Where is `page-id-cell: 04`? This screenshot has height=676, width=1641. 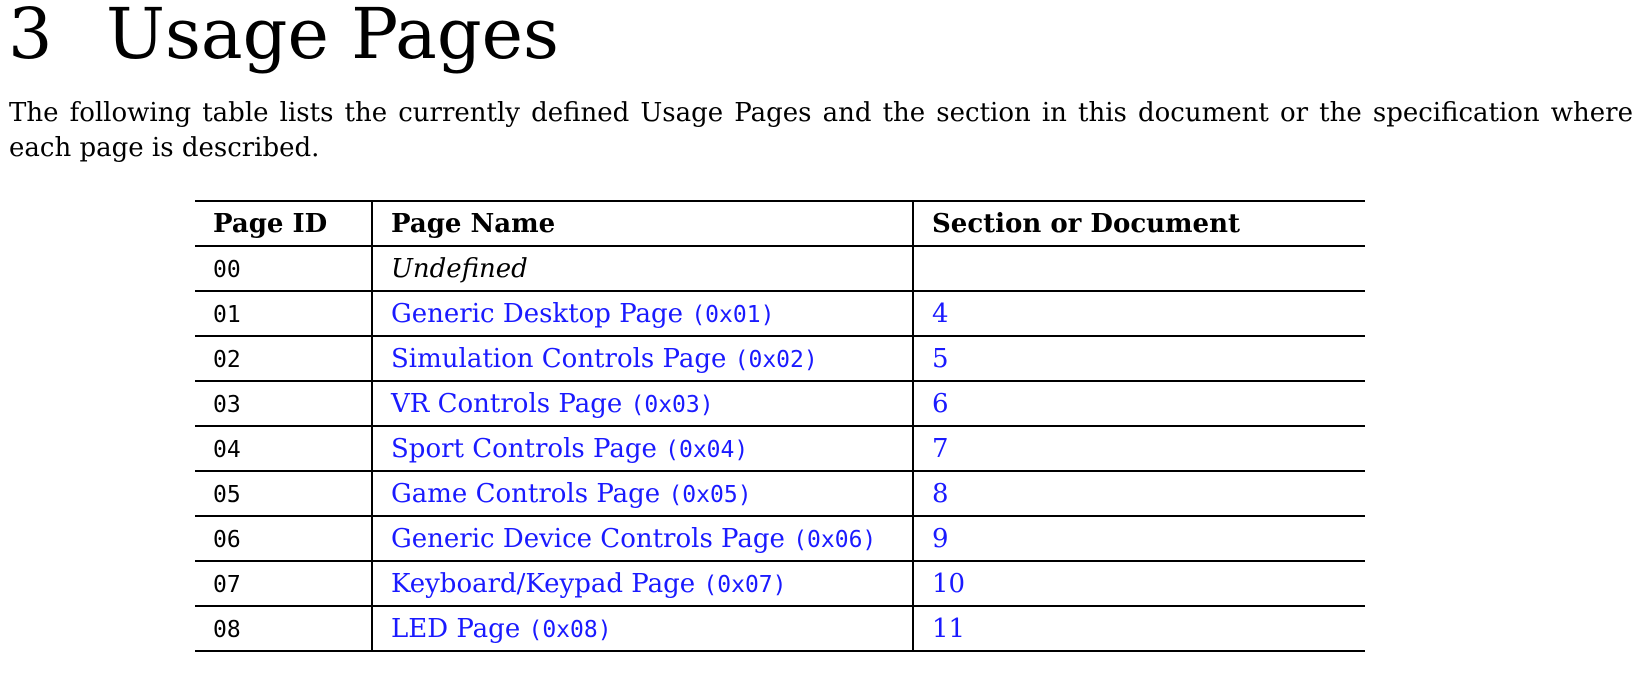 page-id-cell: 04 is located at coordinates (283, 448).